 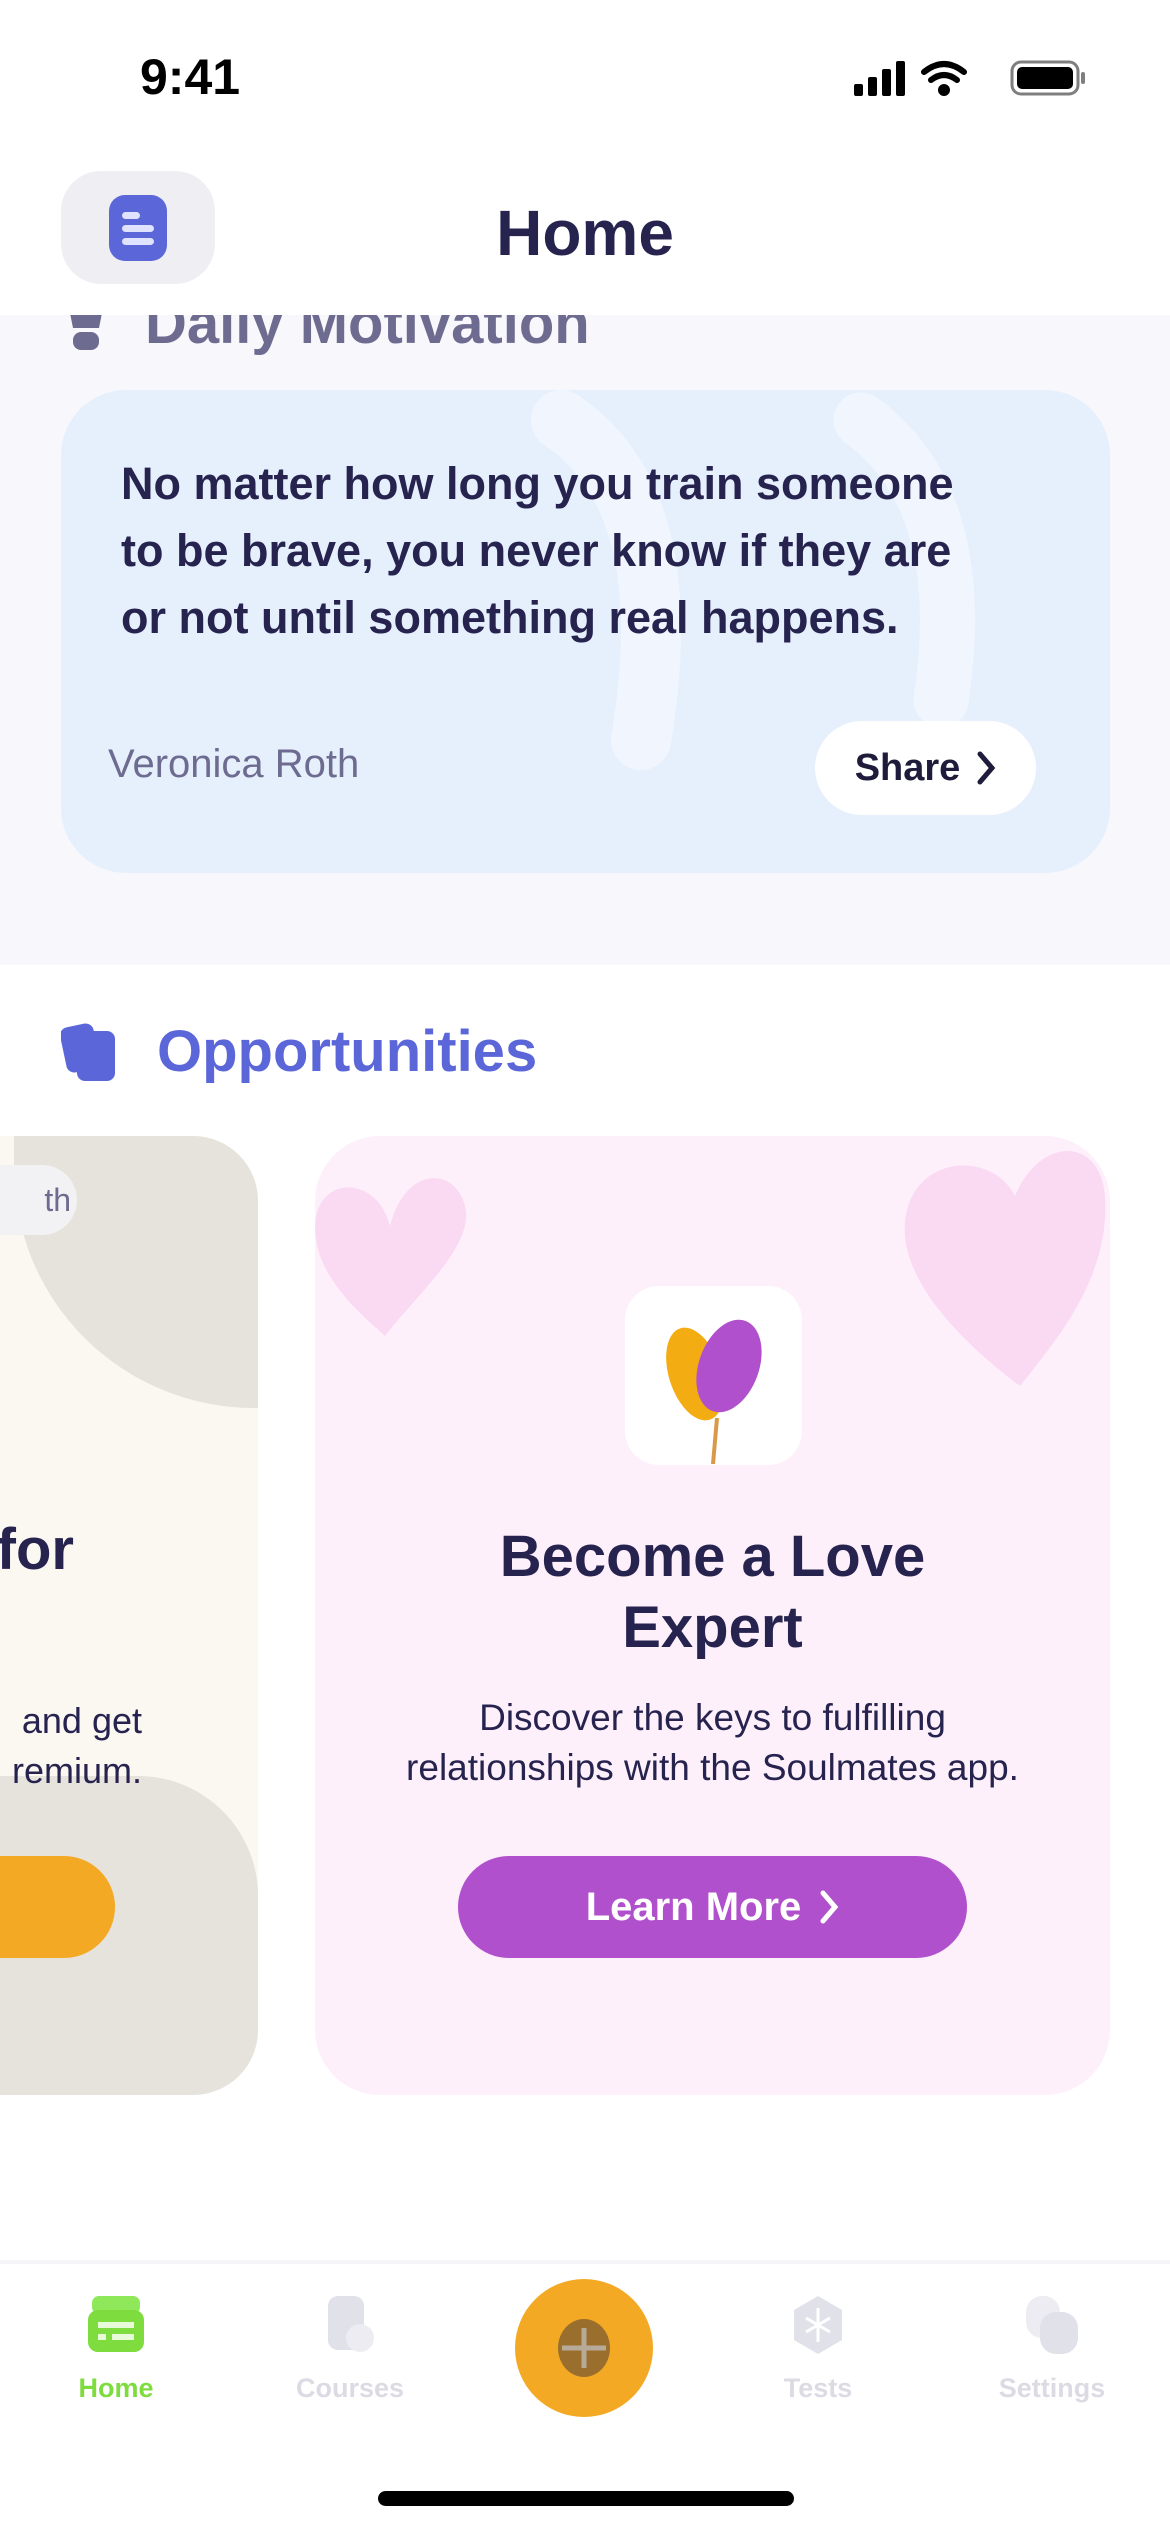 What do you see at coordinates (351, 2324) in the screenshot?
I see `courses-icon` at bounding box center [351, 2324].